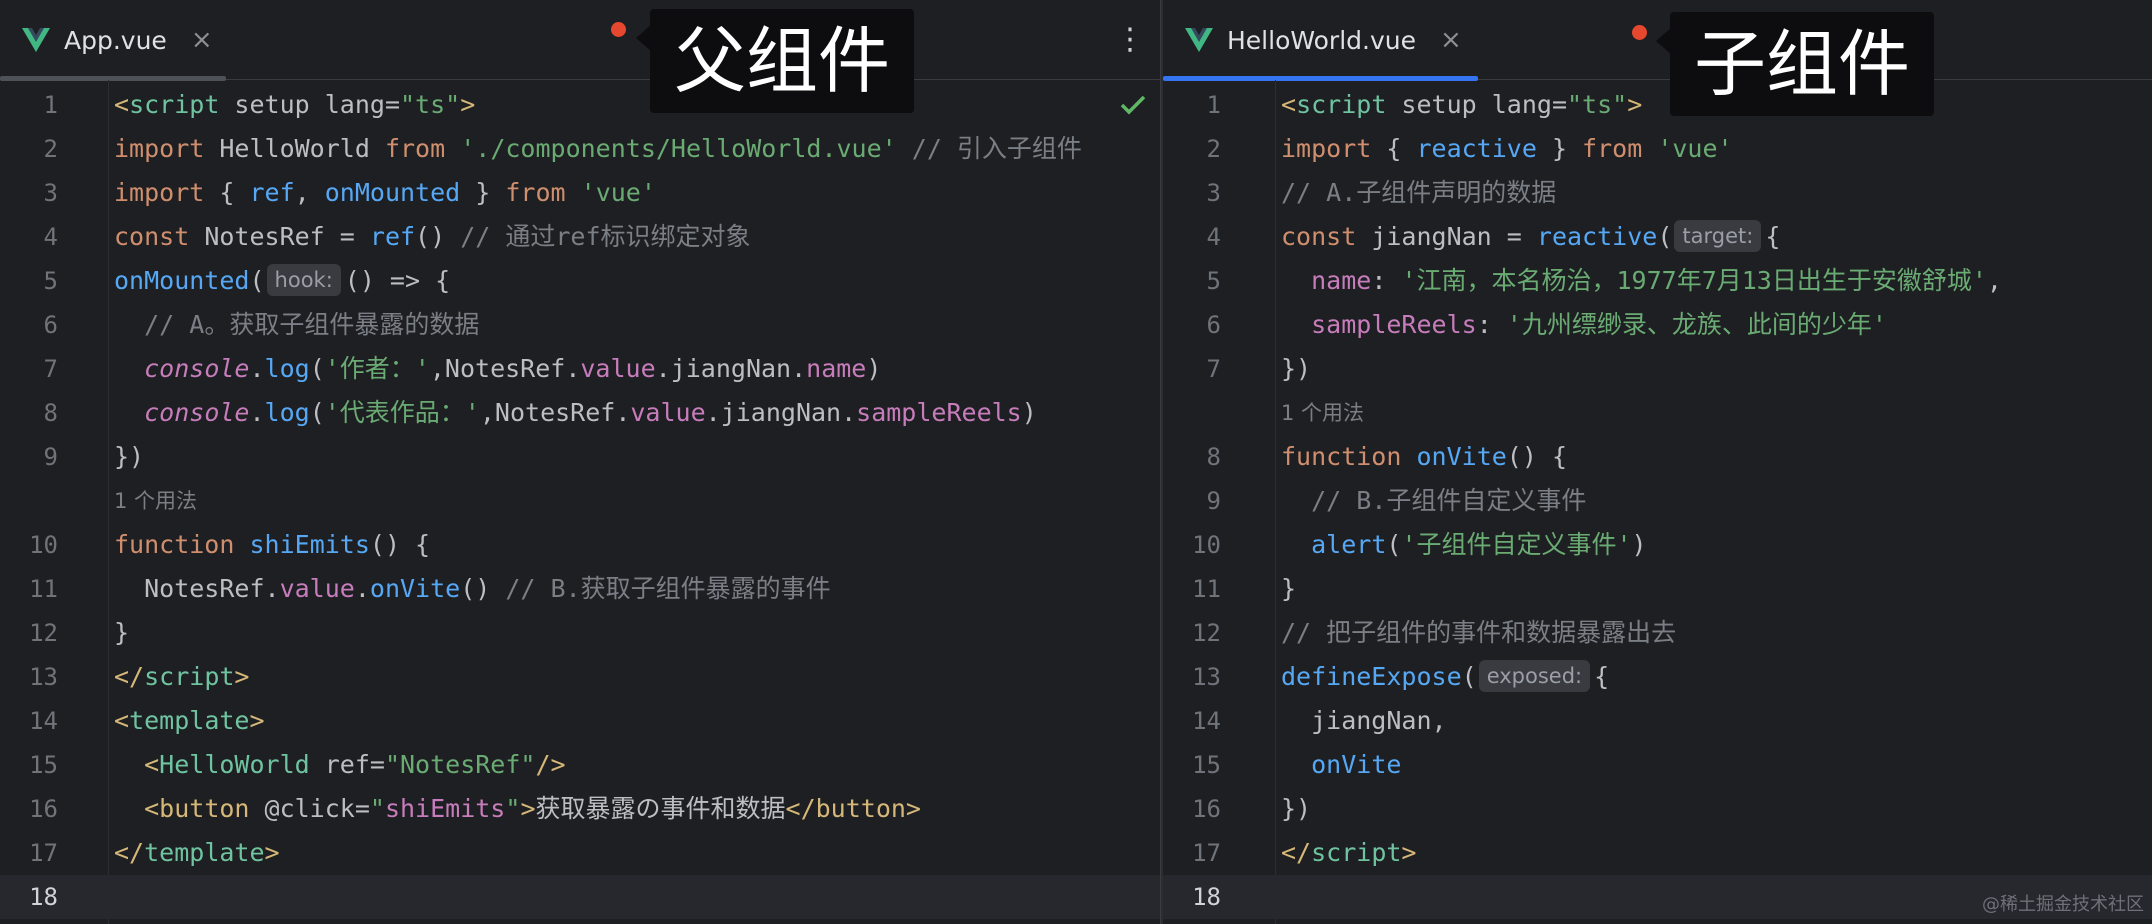 This screenshot has height=924, width=2152. I want to click on code-token: ., so click(257, 368).